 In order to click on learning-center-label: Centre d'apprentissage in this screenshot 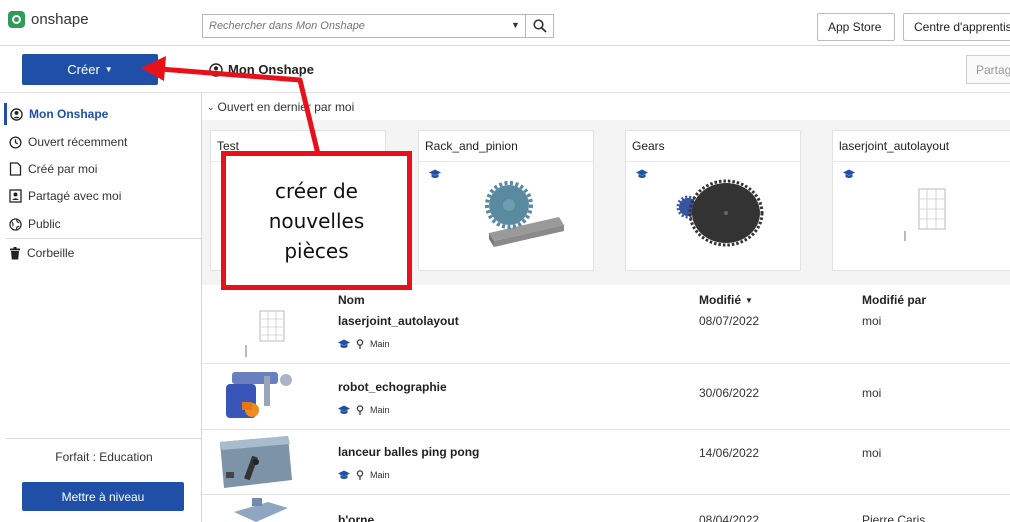, I will do `click(962, 27)`.